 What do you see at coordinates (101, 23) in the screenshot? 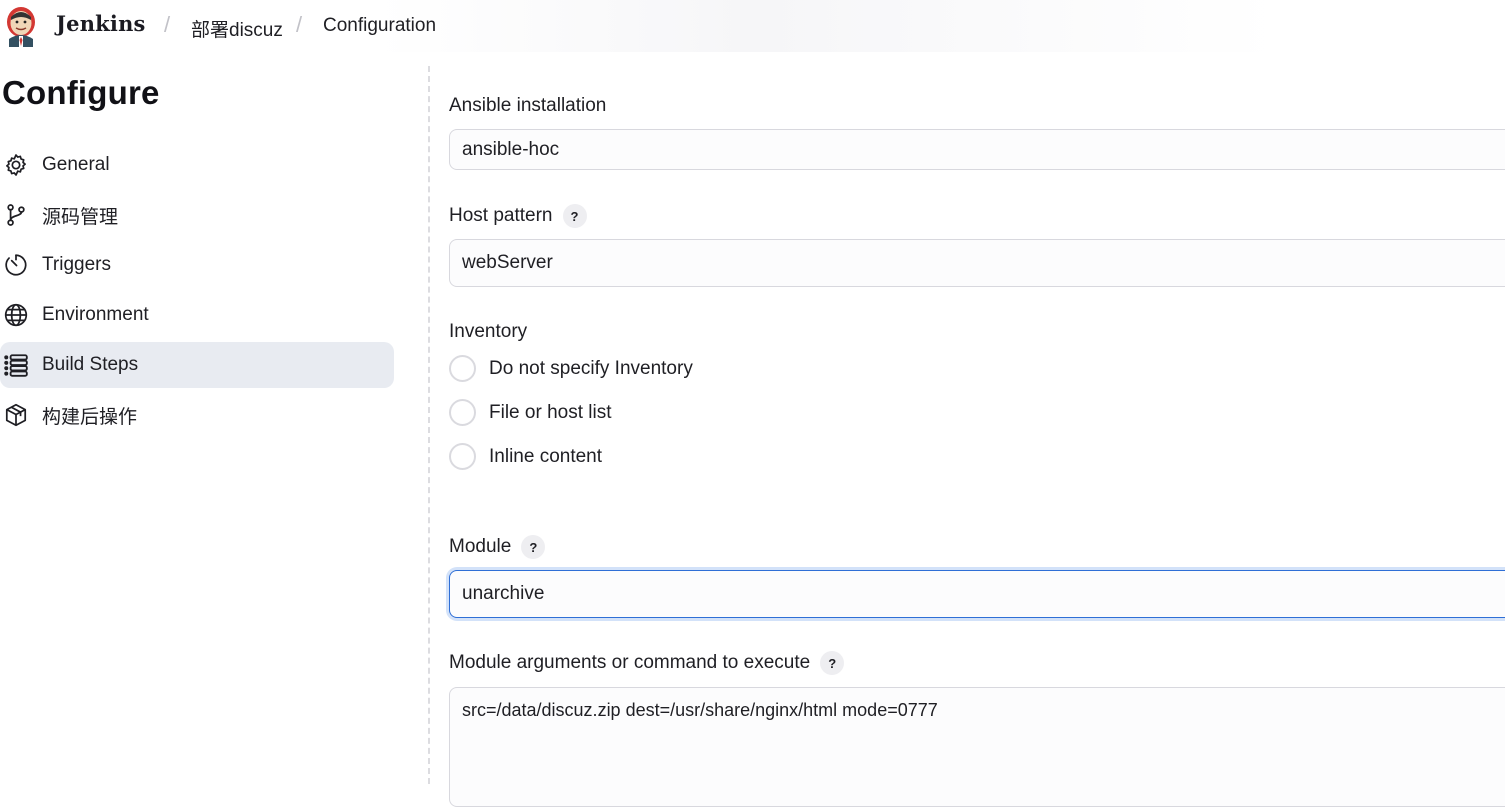
I see `brand-name: Jenkins` at bounding box center [101, 23].